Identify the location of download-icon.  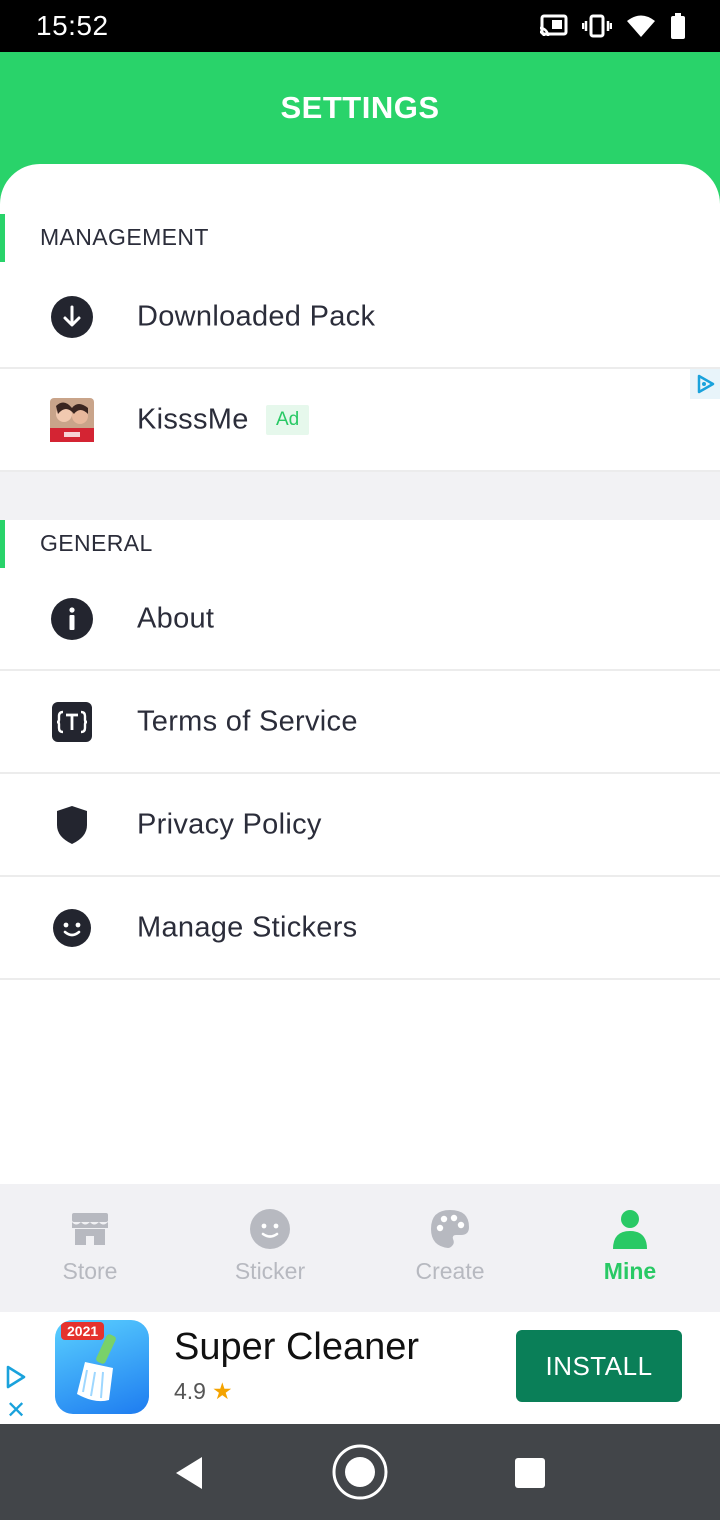
(72, 316).